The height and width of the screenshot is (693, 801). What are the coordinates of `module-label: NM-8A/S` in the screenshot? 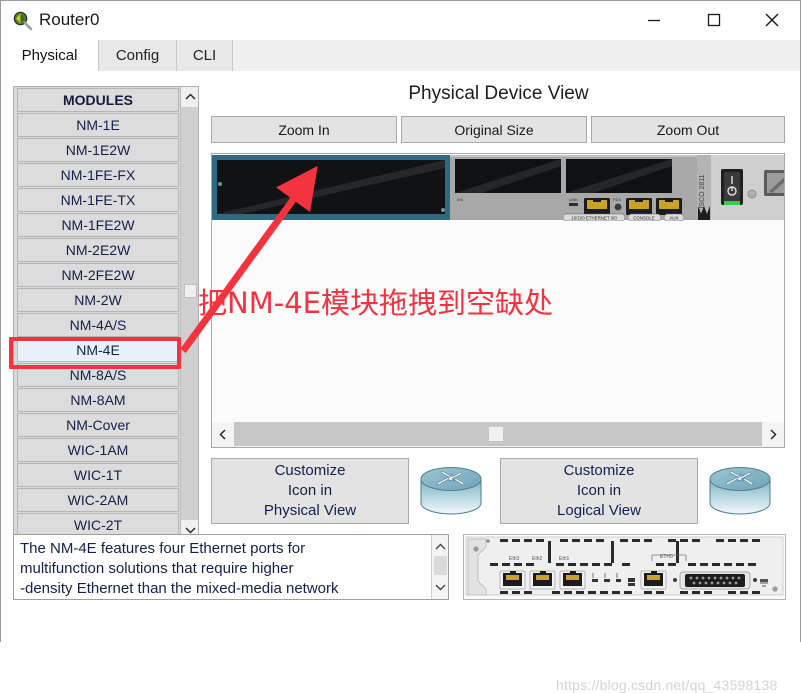 It's located at (98, 375).